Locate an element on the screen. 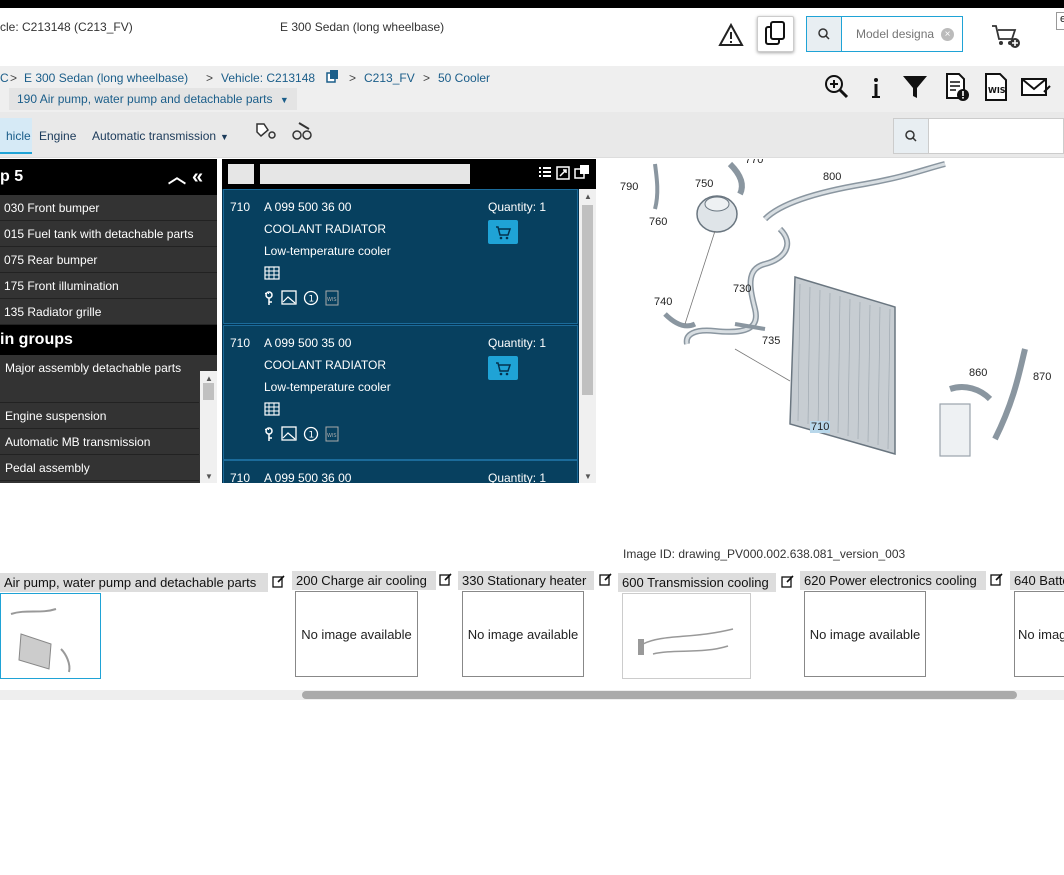 Image resolution: width=1064 pixels, height=875 pixels. model-search-input is located at coordinates (895, 34).